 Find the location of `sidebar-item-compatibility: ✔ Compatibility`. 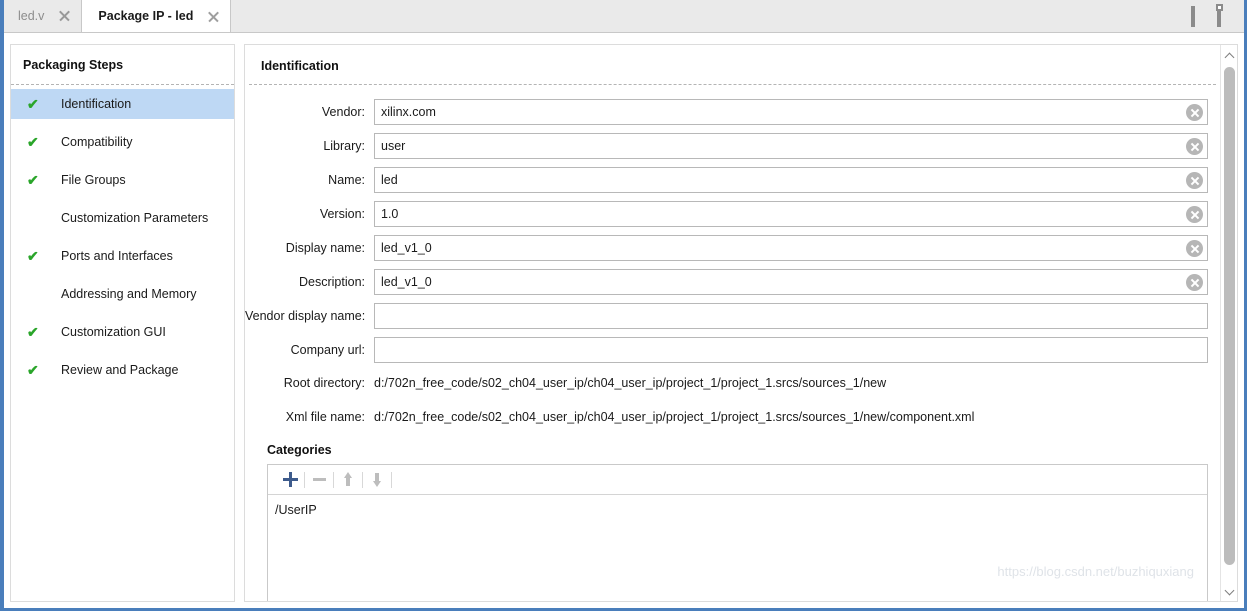

sidebar-item-compatibility: ✔ Compatibility is located at coordinates (122, 142).